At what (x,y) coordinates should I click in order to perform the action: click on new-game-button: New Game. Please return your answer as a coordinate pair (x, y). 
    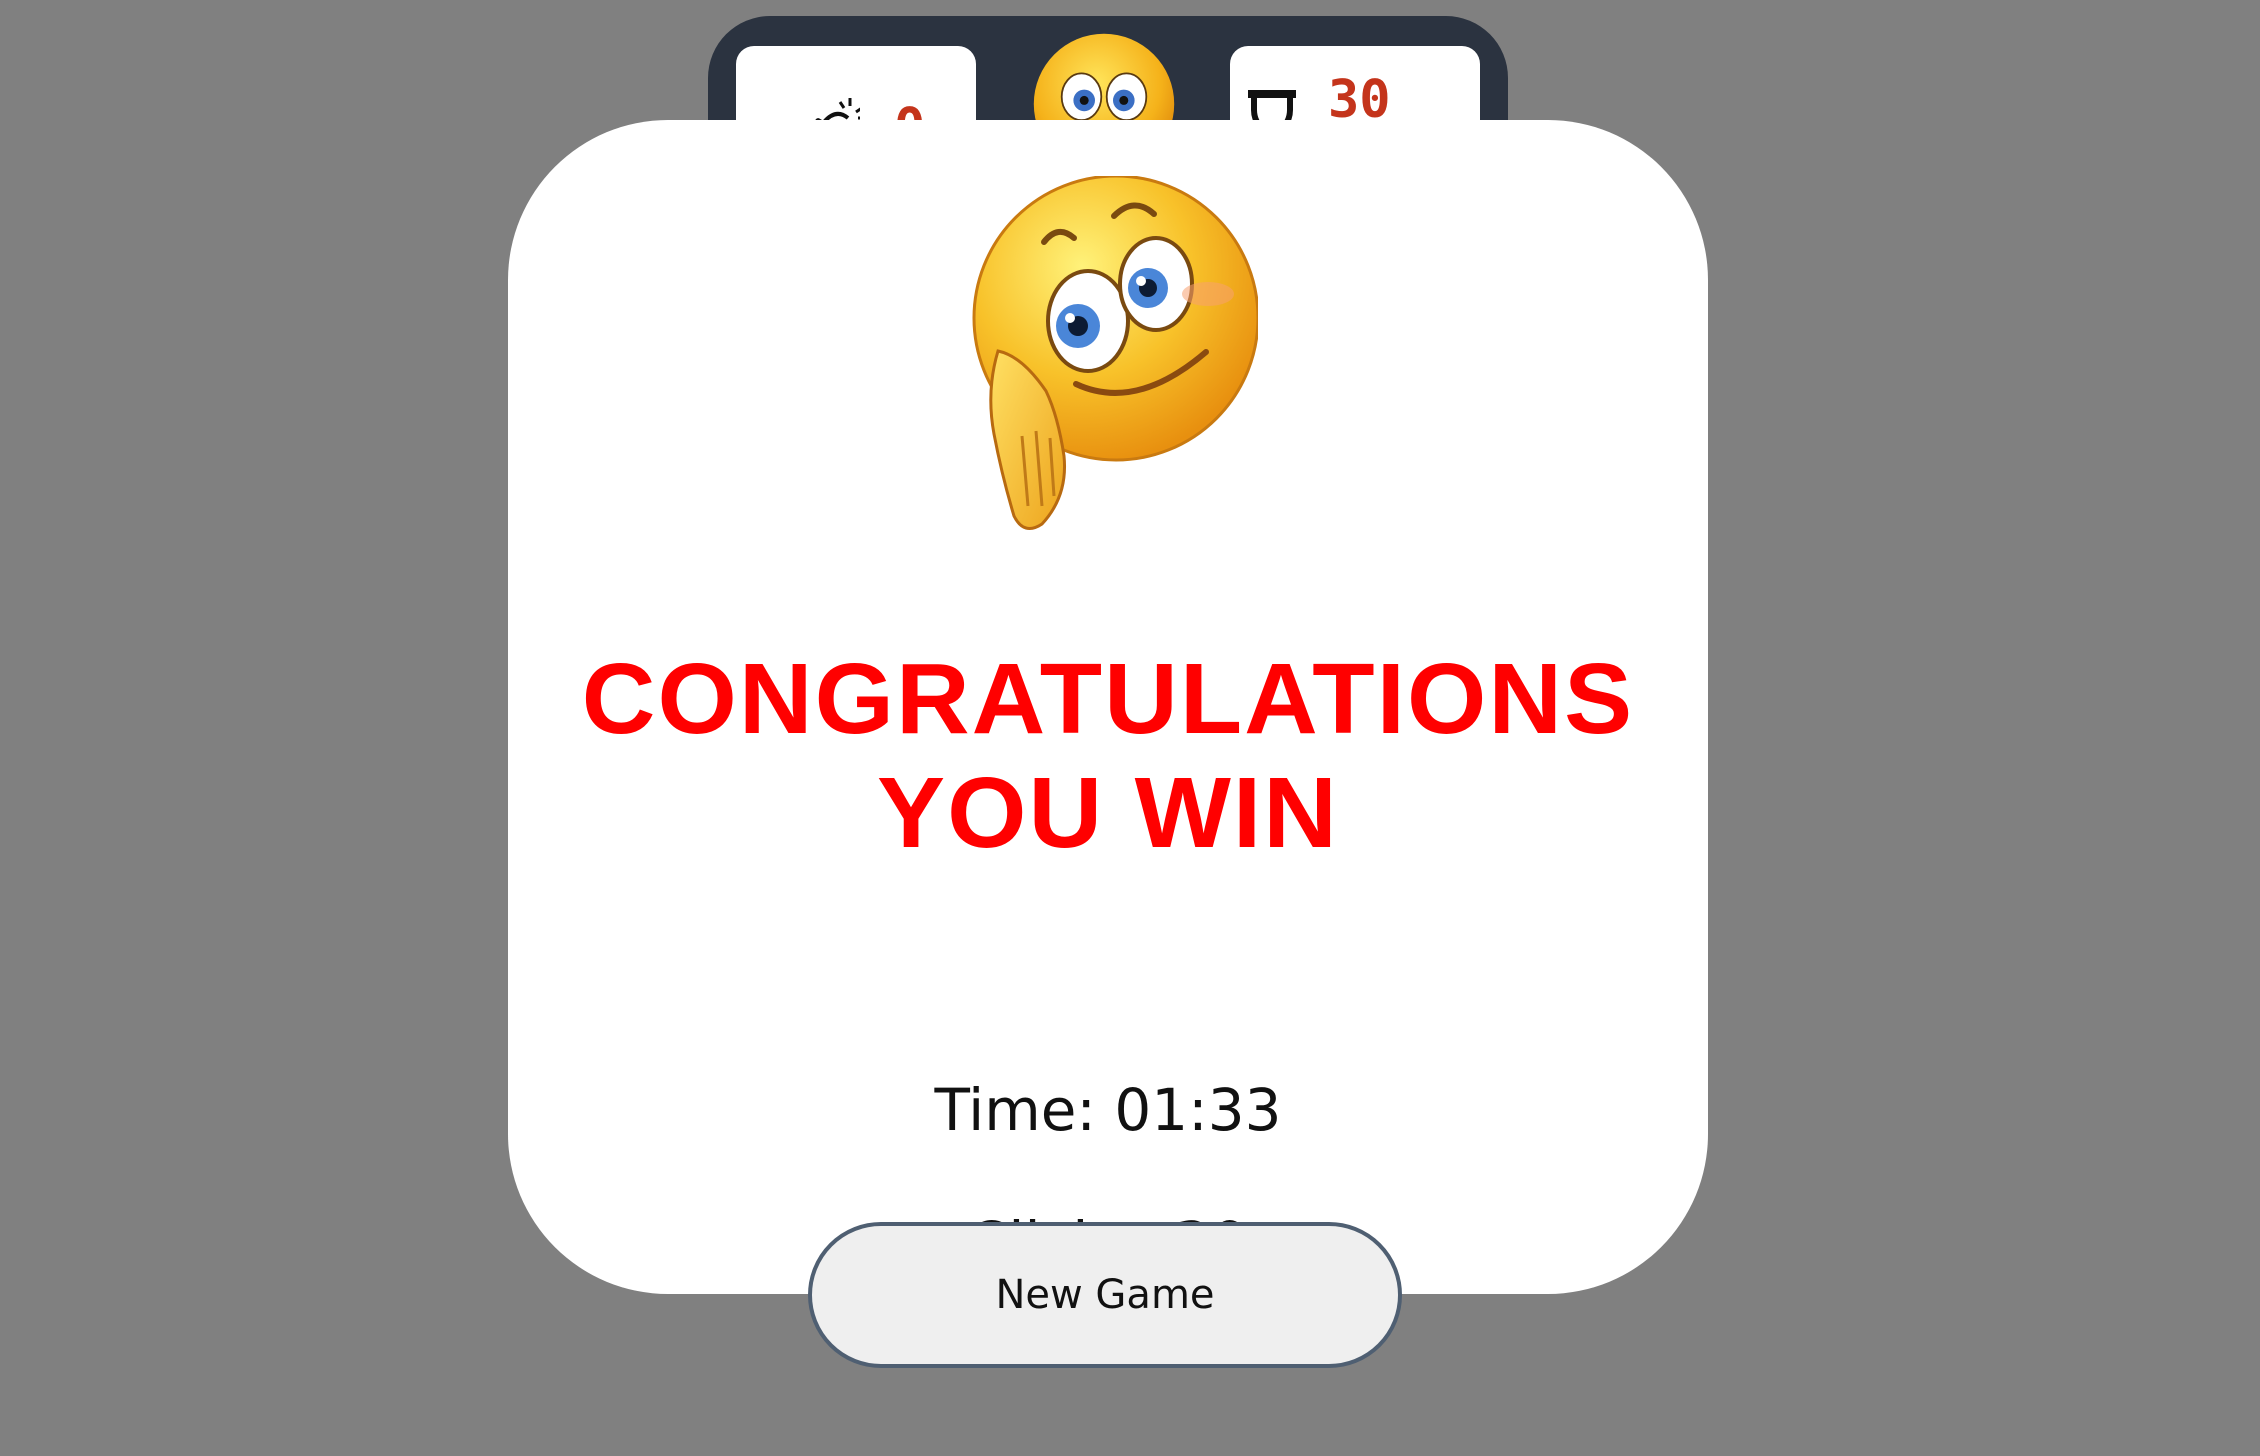
    Looking at the image, I should click on (1105, 1295).